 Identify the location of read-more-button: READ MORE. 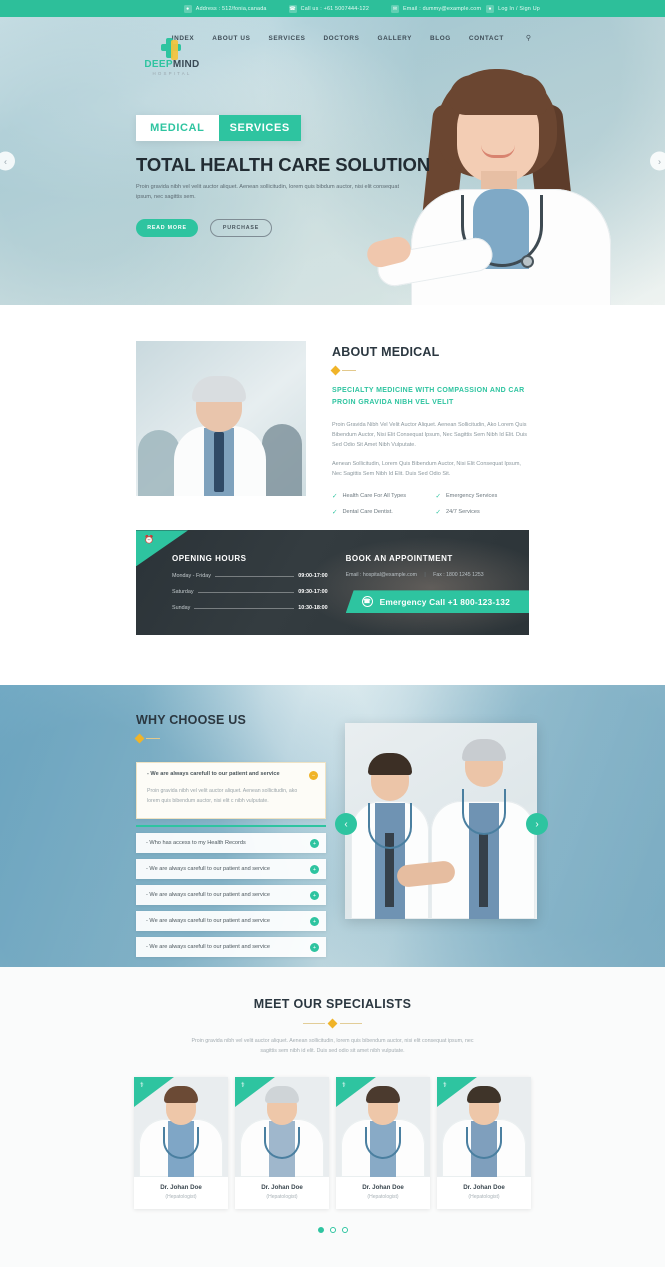
(167, 227).